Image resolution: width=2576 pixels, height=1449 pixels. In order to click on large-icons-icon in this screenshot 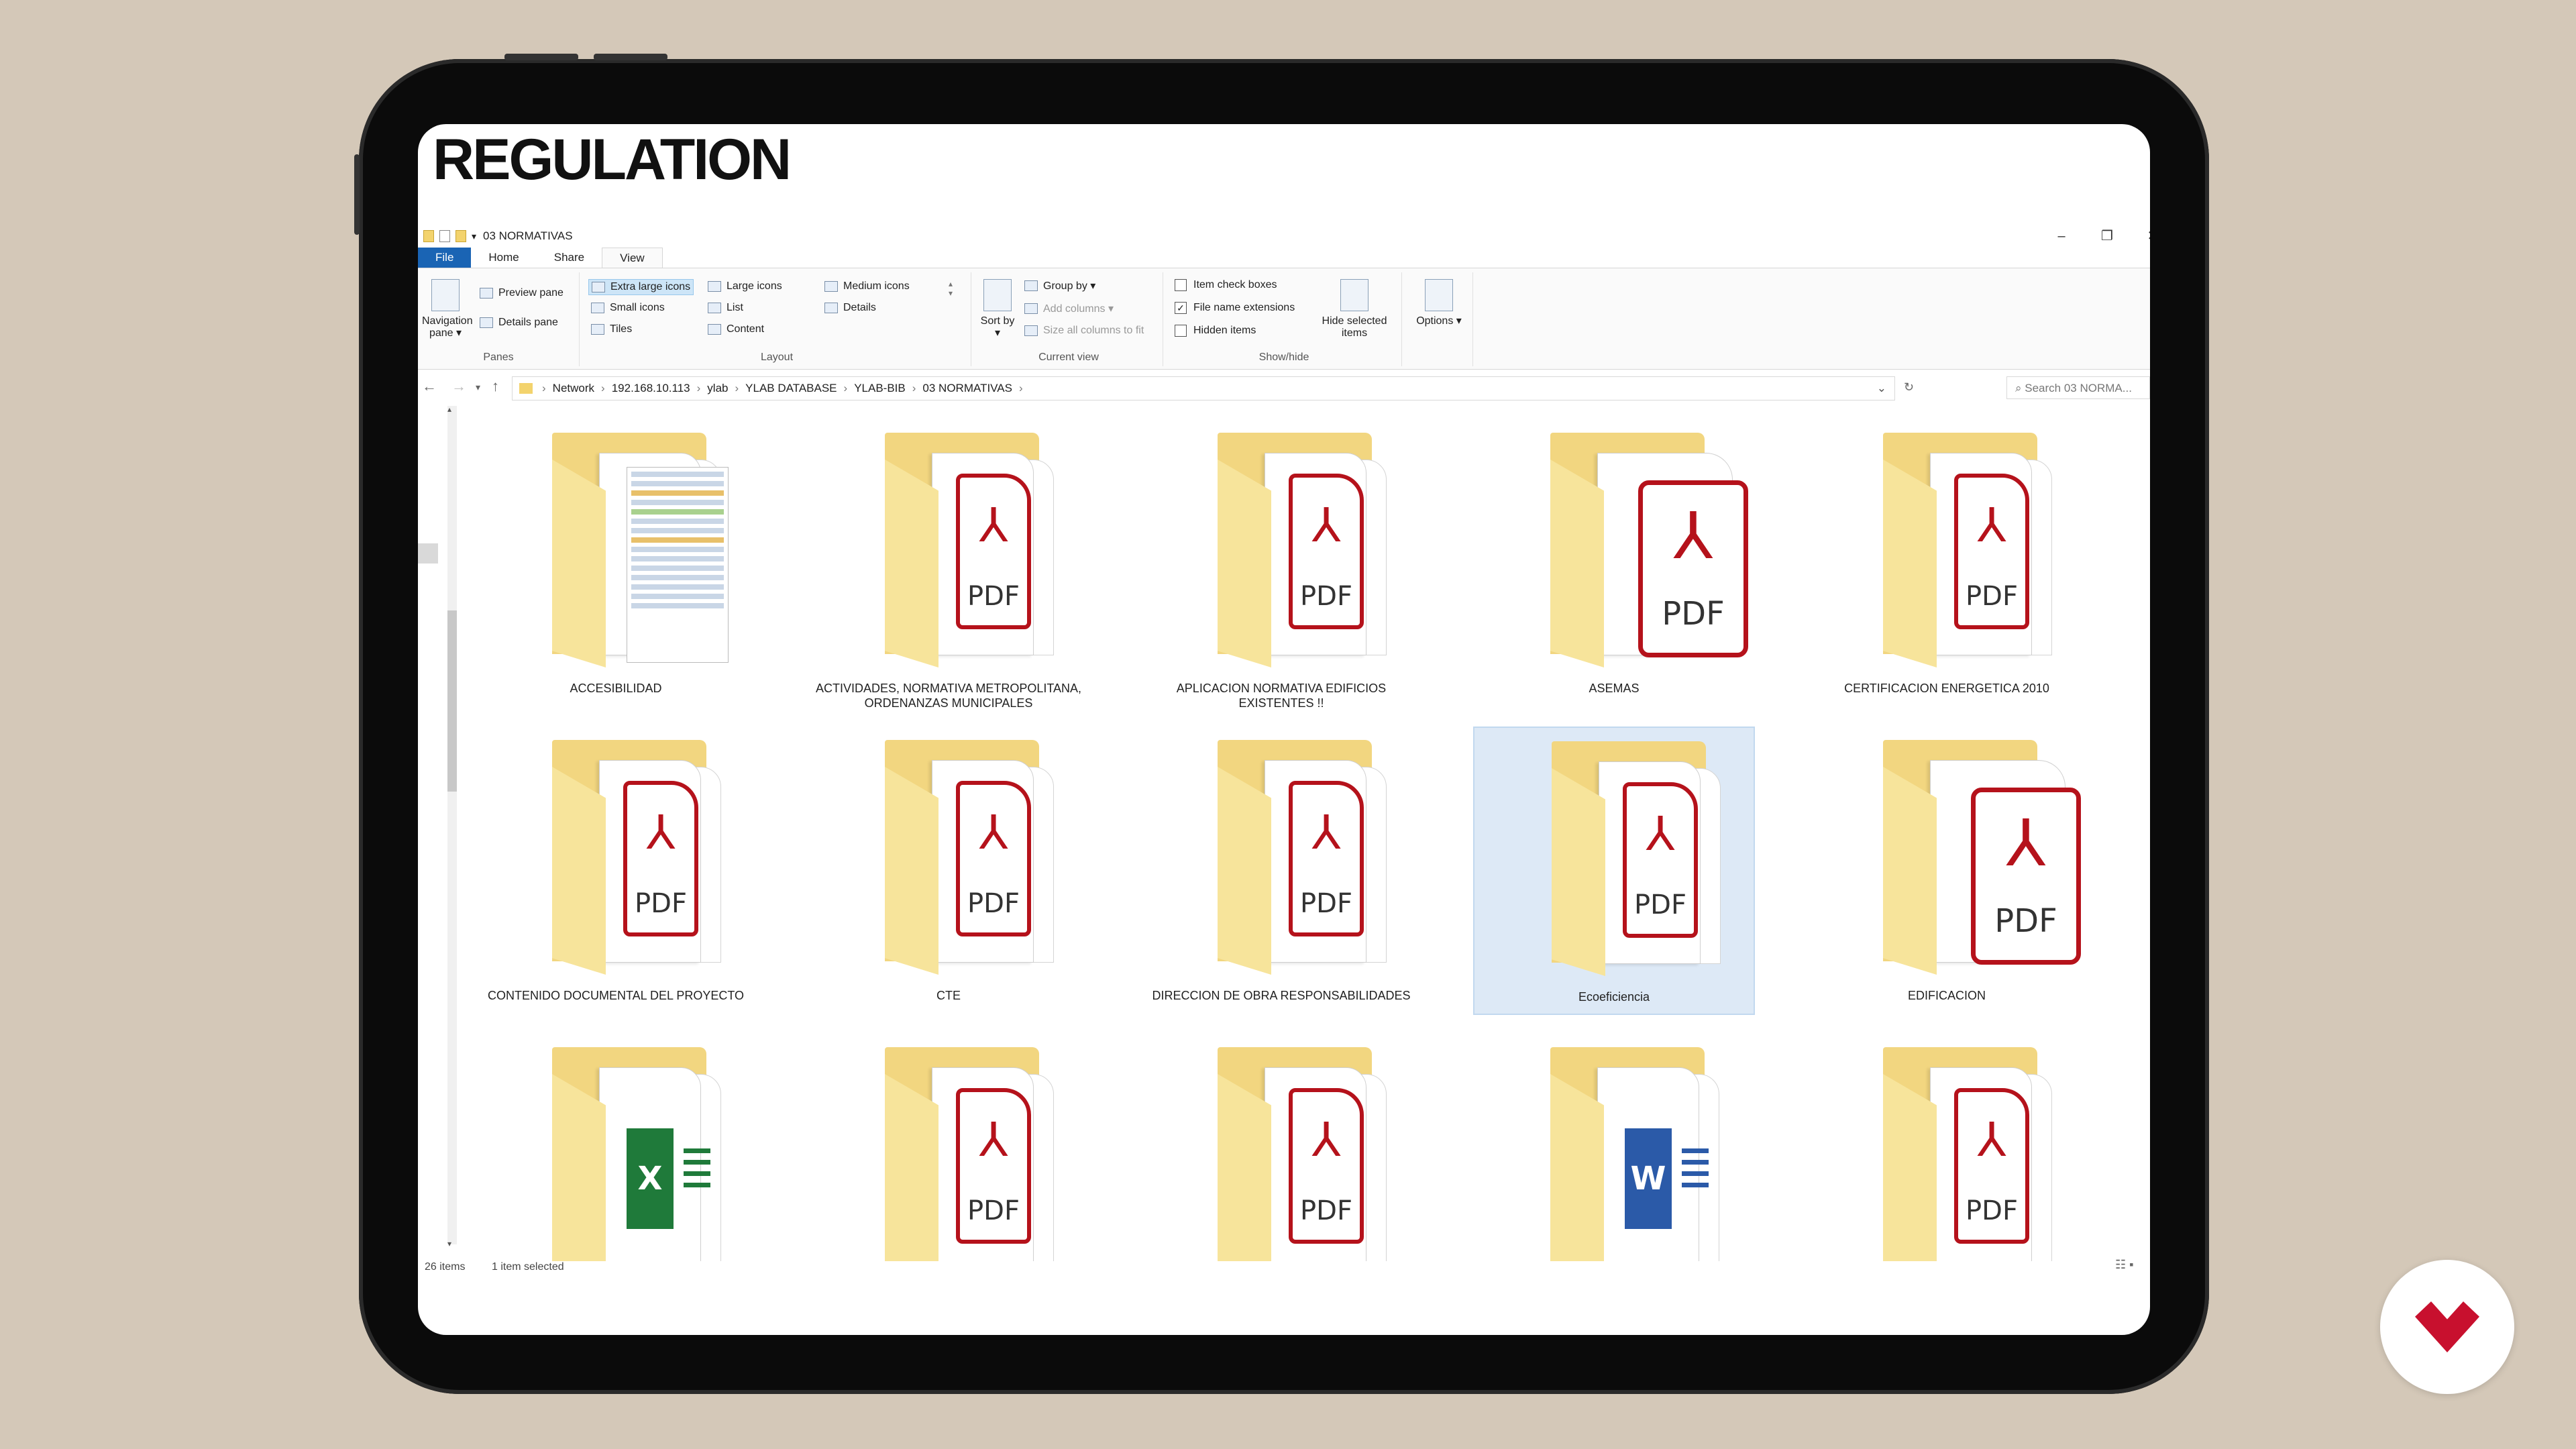, I will do `click(714, 286)`.